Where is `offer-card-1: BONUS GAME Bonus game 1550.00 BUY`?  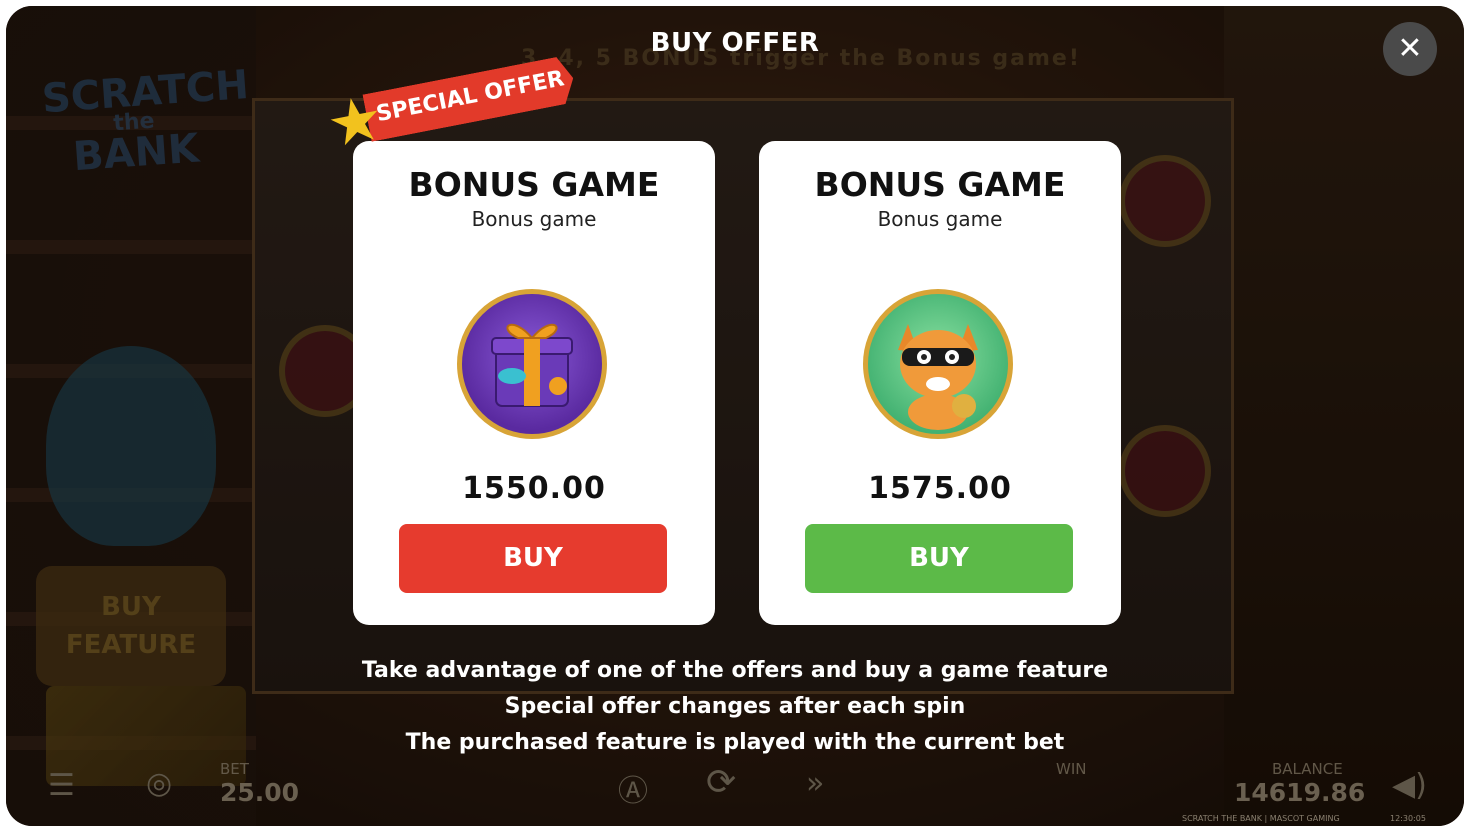 offer-card-1: BONUS GAME Bonus game 1550.00 BUY is located at coordinates (534, 383).